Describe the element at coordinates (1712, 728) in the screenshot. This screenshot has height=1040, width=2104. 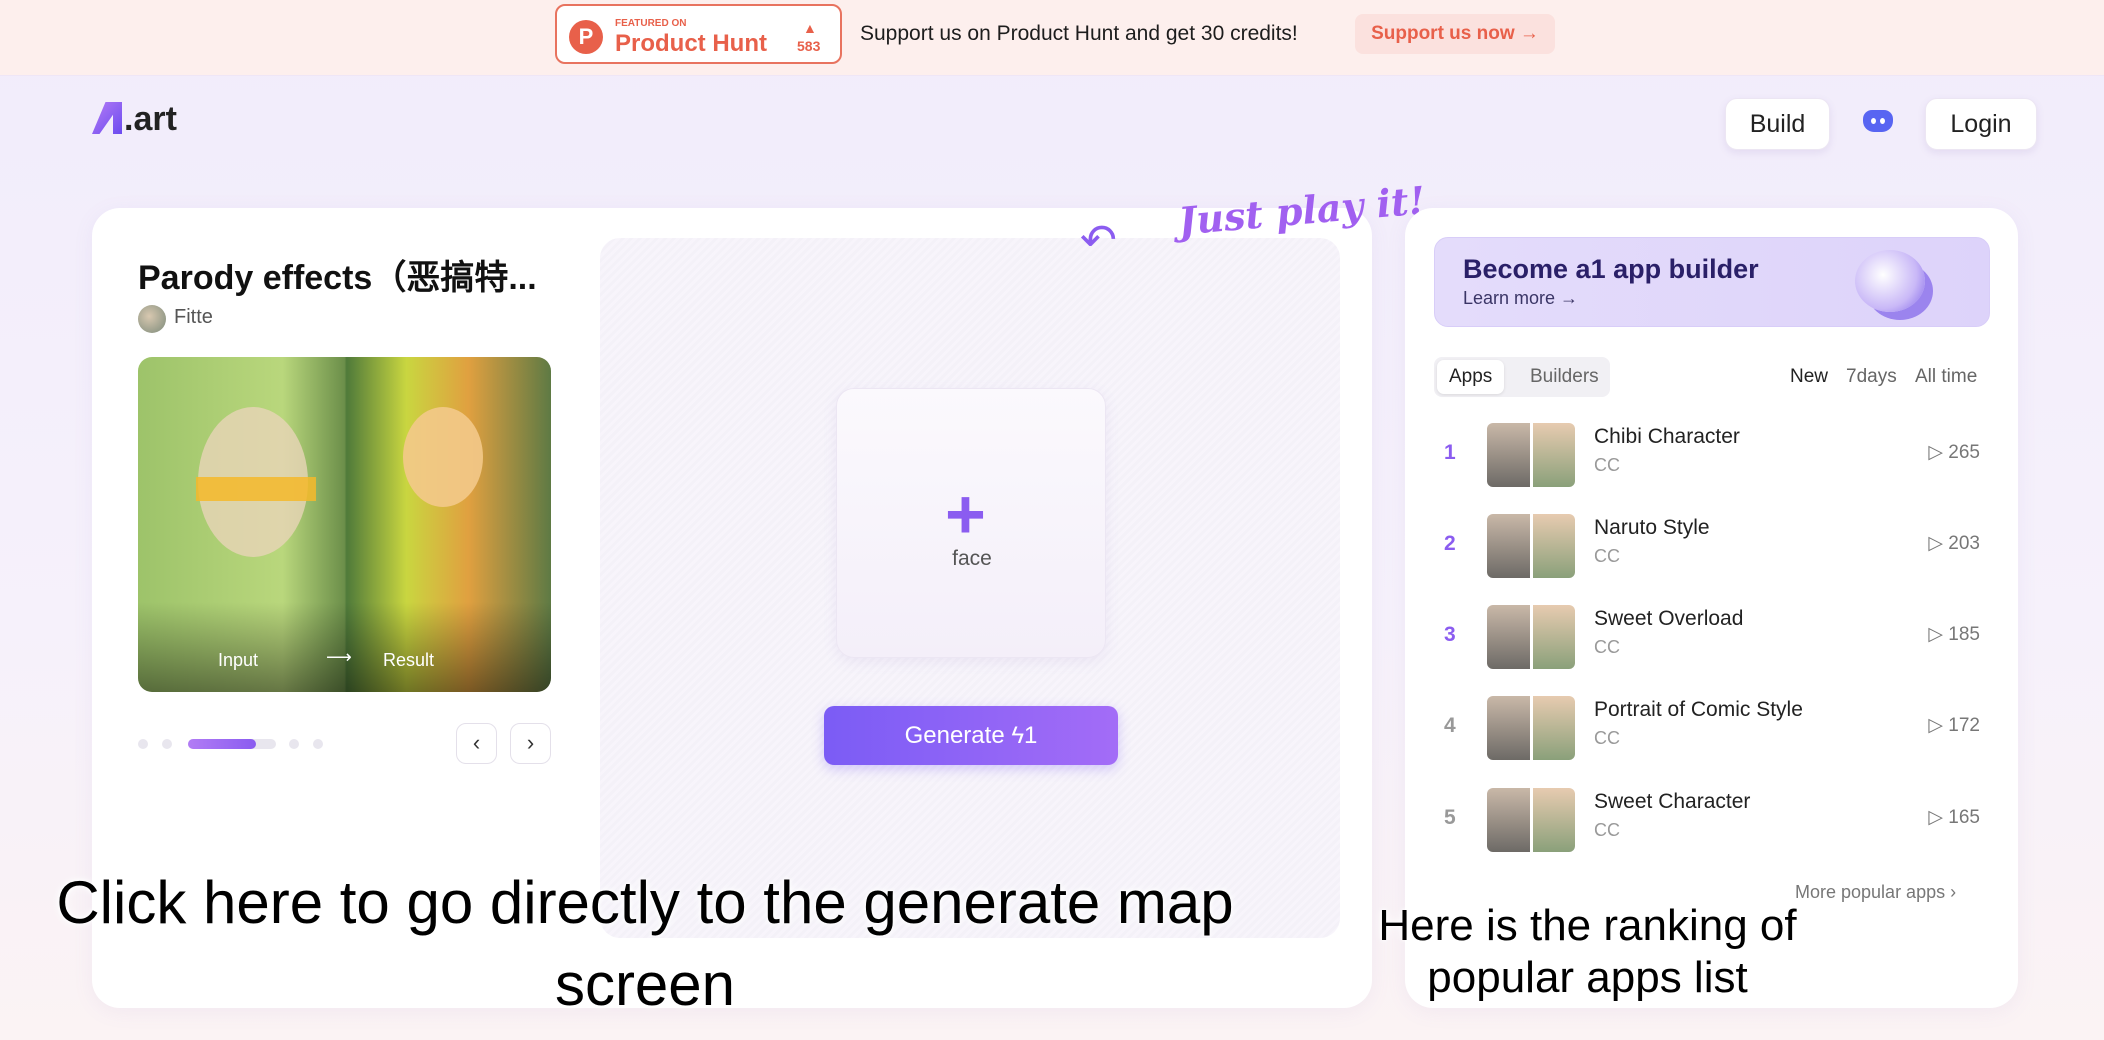
I see `app-ranking-row: 4 Portrait of Comic Style CC ▷ 172` at that location.